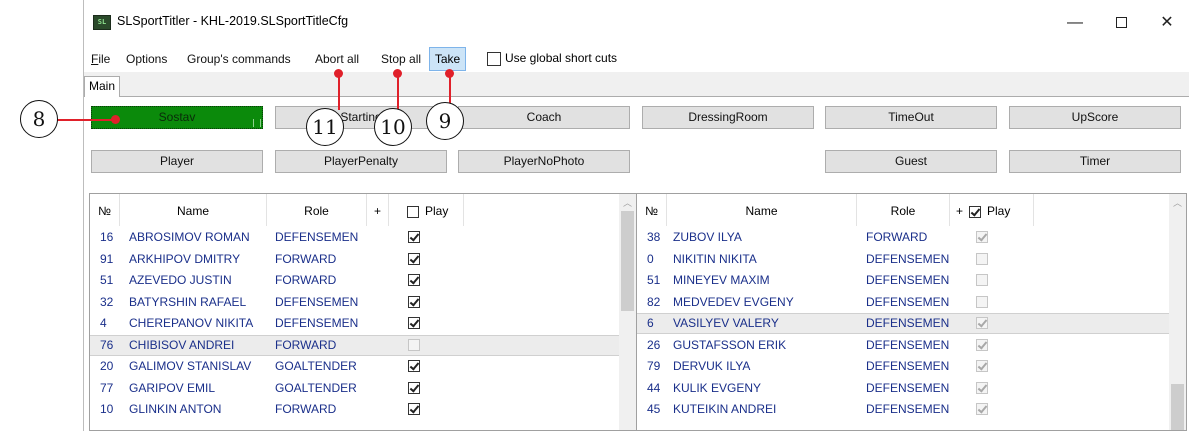 The width and height of the screenshot is (1189, 432). I want to click on table-row: 76 CHIBISOV ANDREI FORWARD, so click(354, 345).